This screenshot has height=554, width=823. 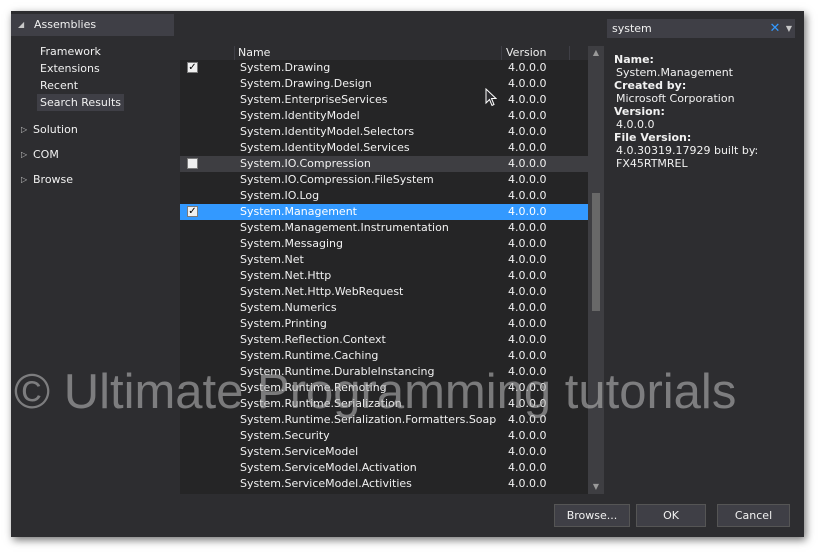 What do you see at coordinates (789, 28) in the screenshot?
I see `dropdown-arrow-icon: ▼` at bounding box center [789, 28].